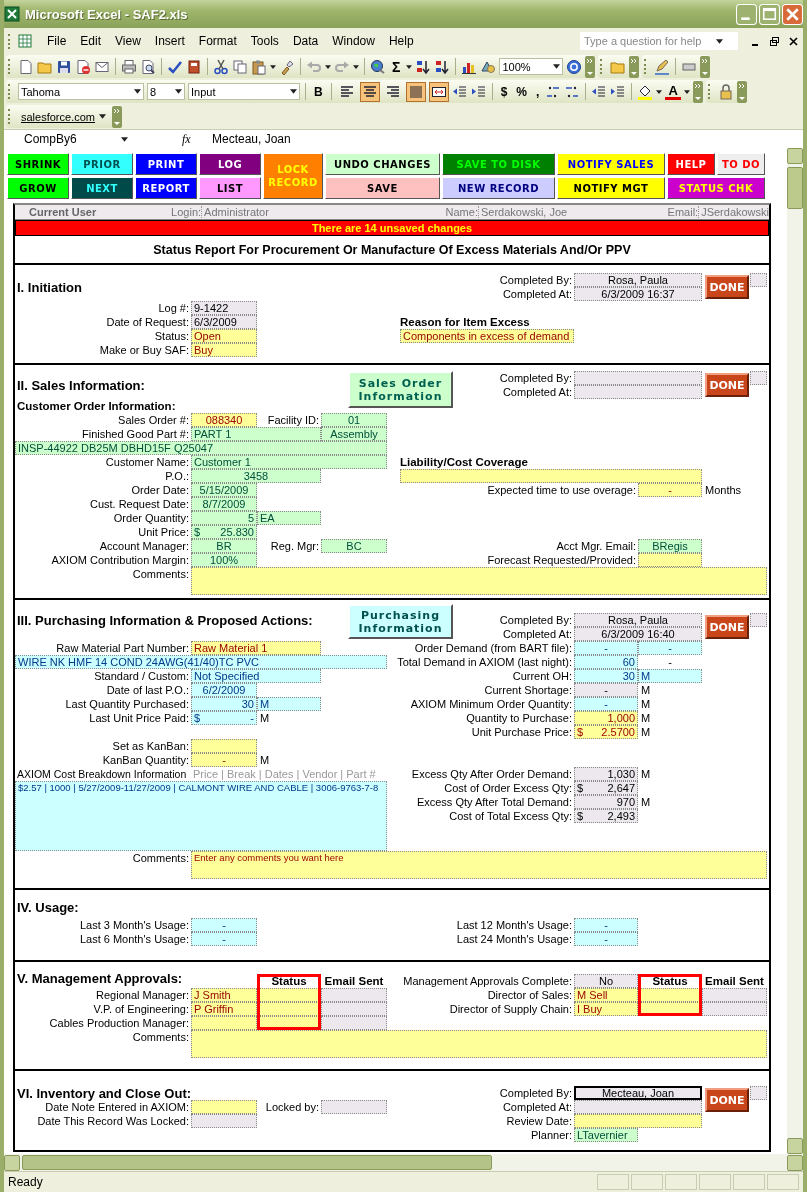 The image size is (807, 1192). I want to click on menu-item: Data, so click(305, 41).